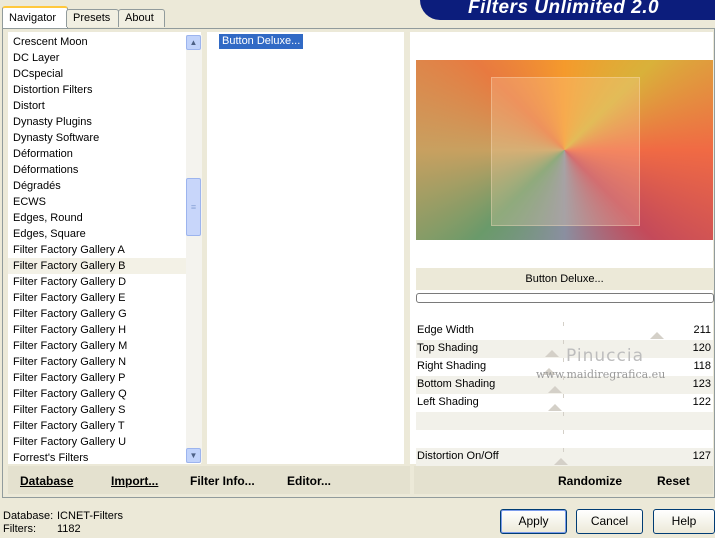  I want to click on tab-navigator: Navigator, so click(35, 17).